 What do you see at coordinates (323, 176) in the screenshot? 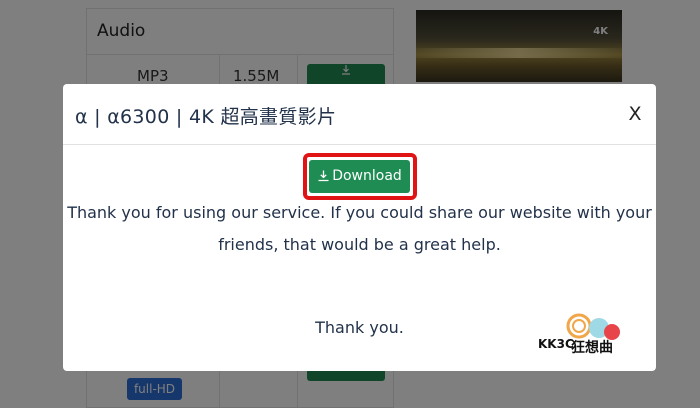
I see `download-icon` at bounding box center [323, 176].